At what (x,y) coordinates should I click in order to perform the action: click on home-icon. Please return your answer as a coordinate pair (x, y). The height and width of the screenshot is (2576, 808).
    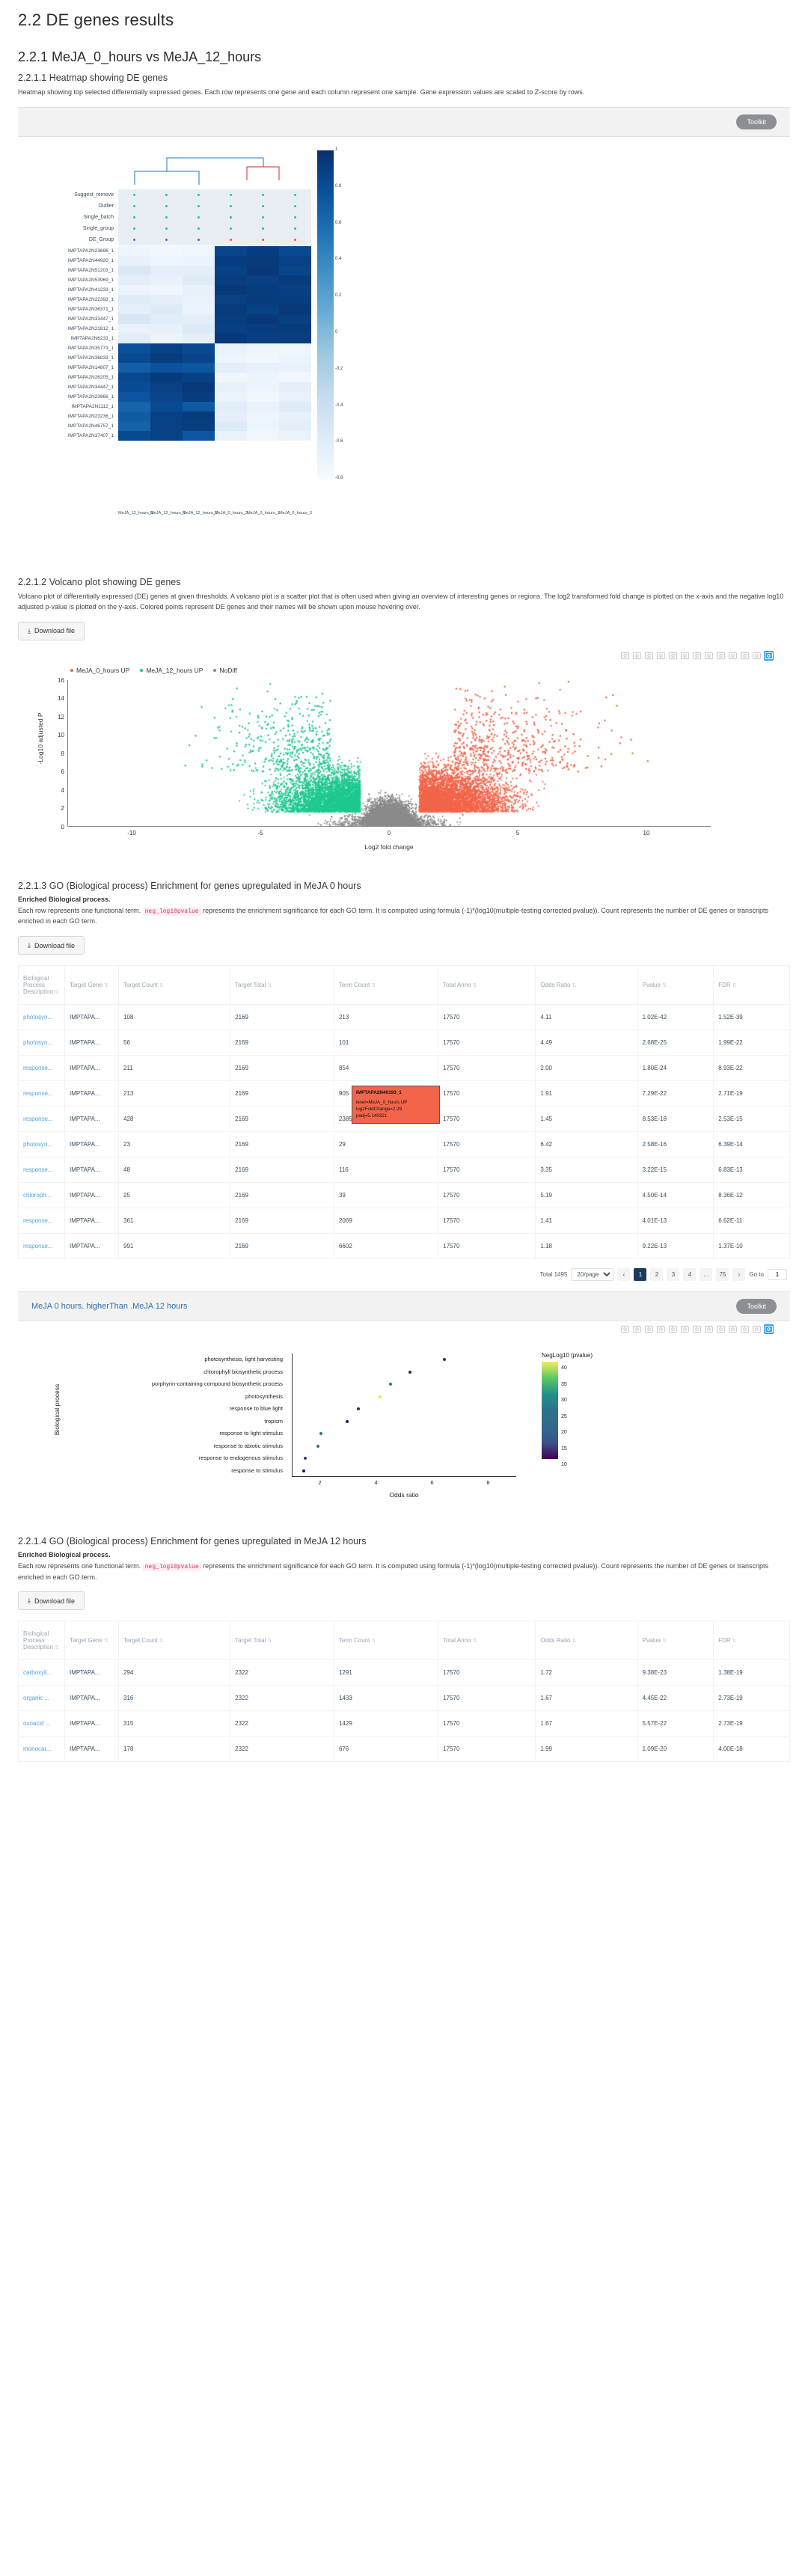
    Looking at the image, I should click on (721, 1329).